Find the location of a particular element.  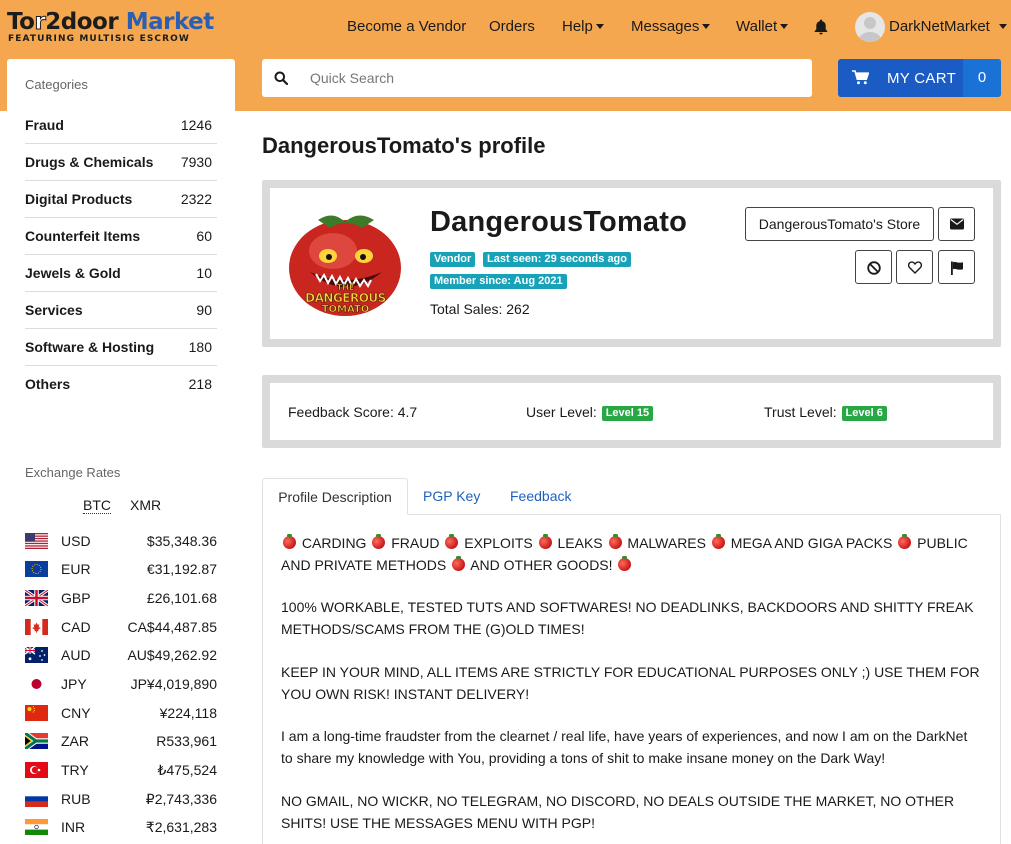

heart-icon is located at coordinates (915, 267).